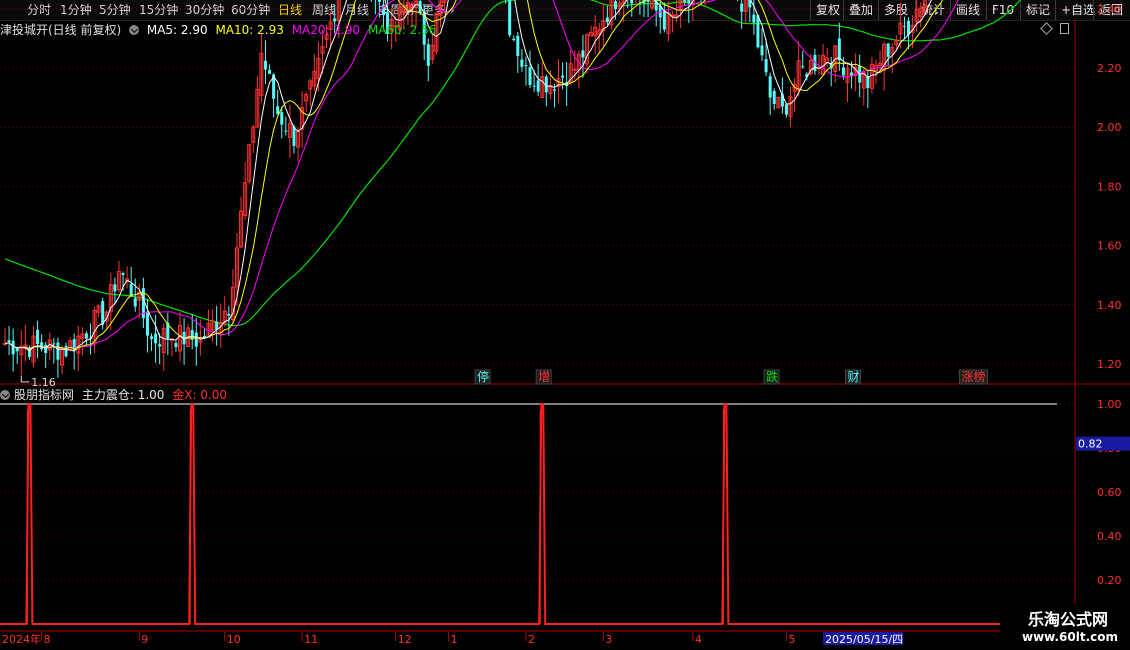 The width and height of the screenshot is (1130, 650). Describe the element at coordinates (326, 30) in the screenshot. I see `ma20-value: MA20: 2.90` at that location.